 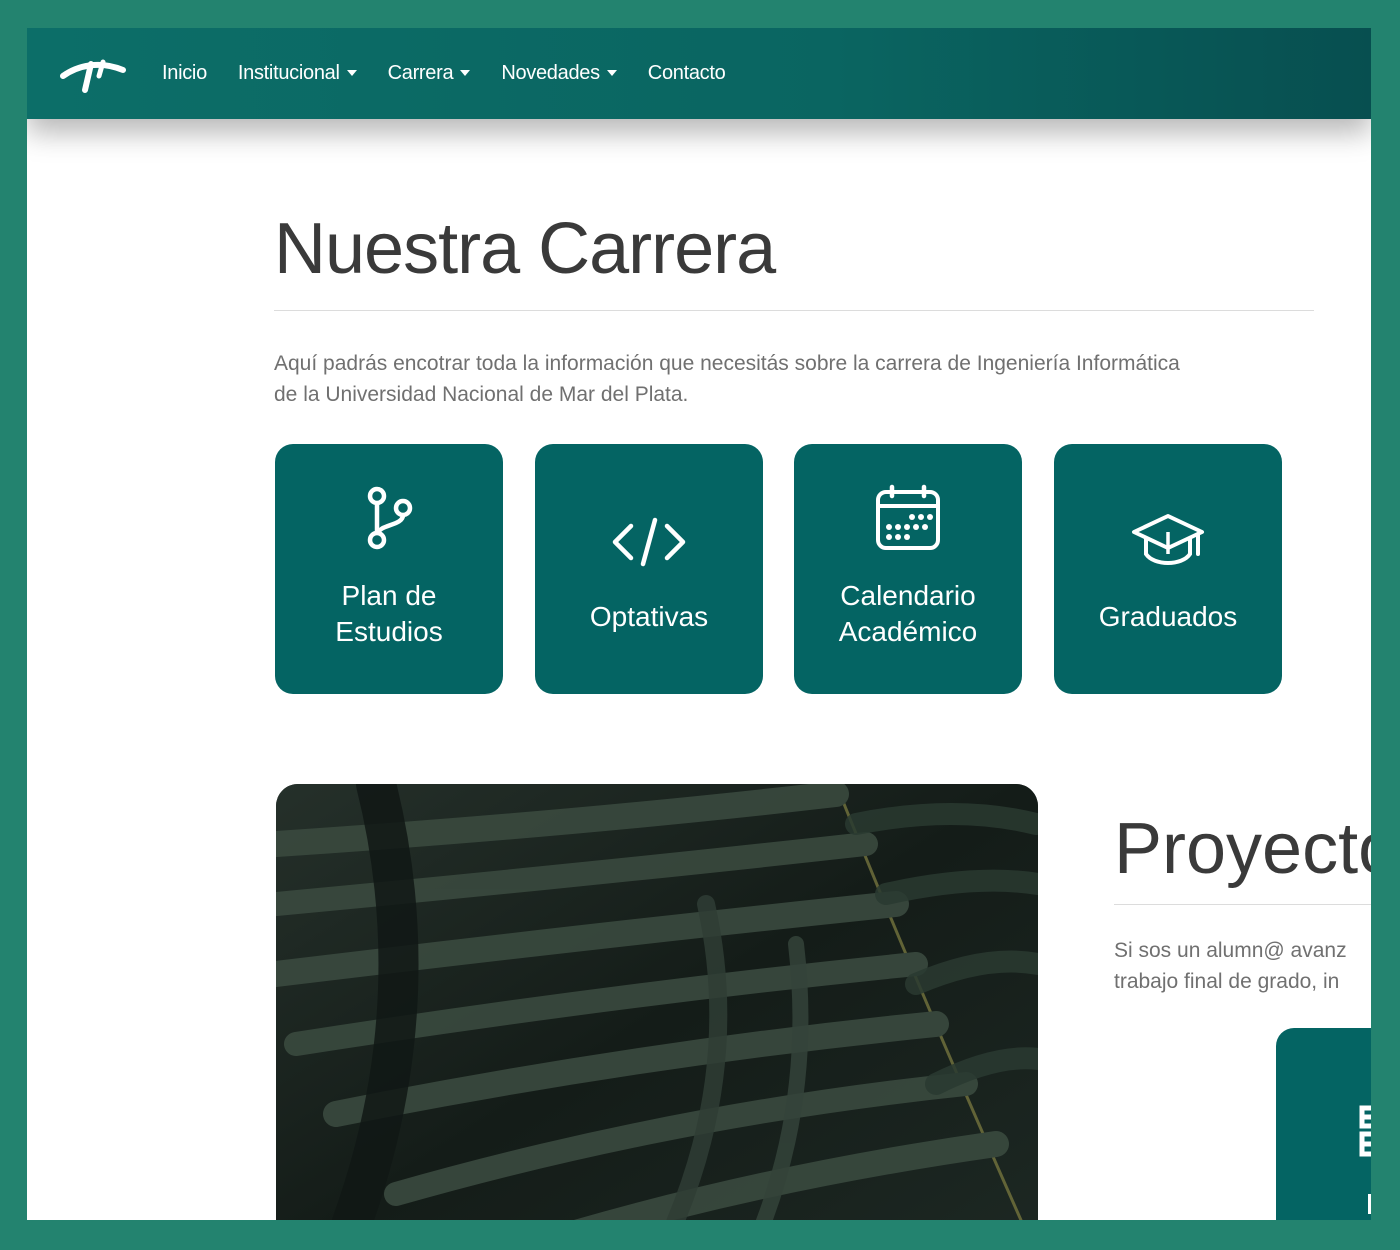 I want to click on card-label-line-2: Académico, so click(x=908, y=631).